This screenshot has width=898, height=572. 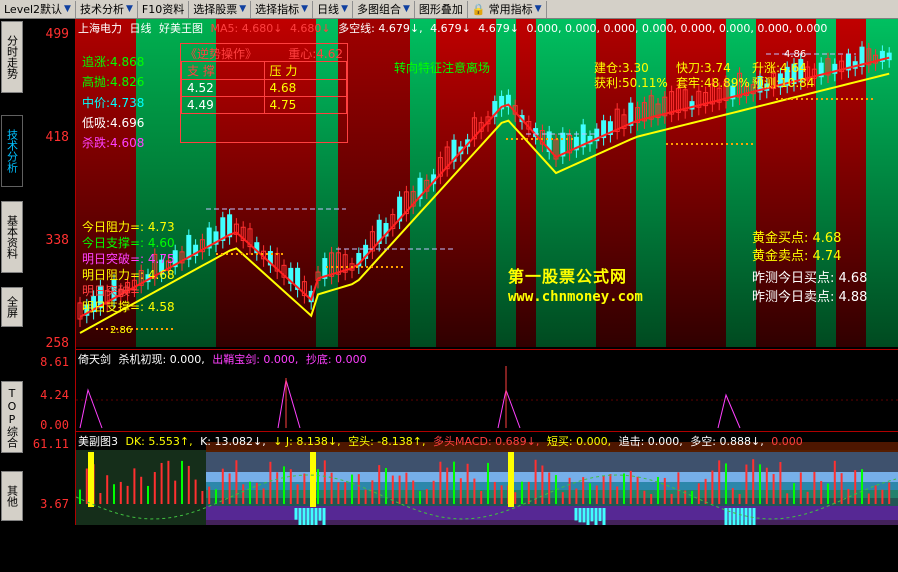 What do you see at coordinates (441, 9) in the screenshot?
I see `toolbar-overlay: 图形叠加` at bounding box center [441, 9].